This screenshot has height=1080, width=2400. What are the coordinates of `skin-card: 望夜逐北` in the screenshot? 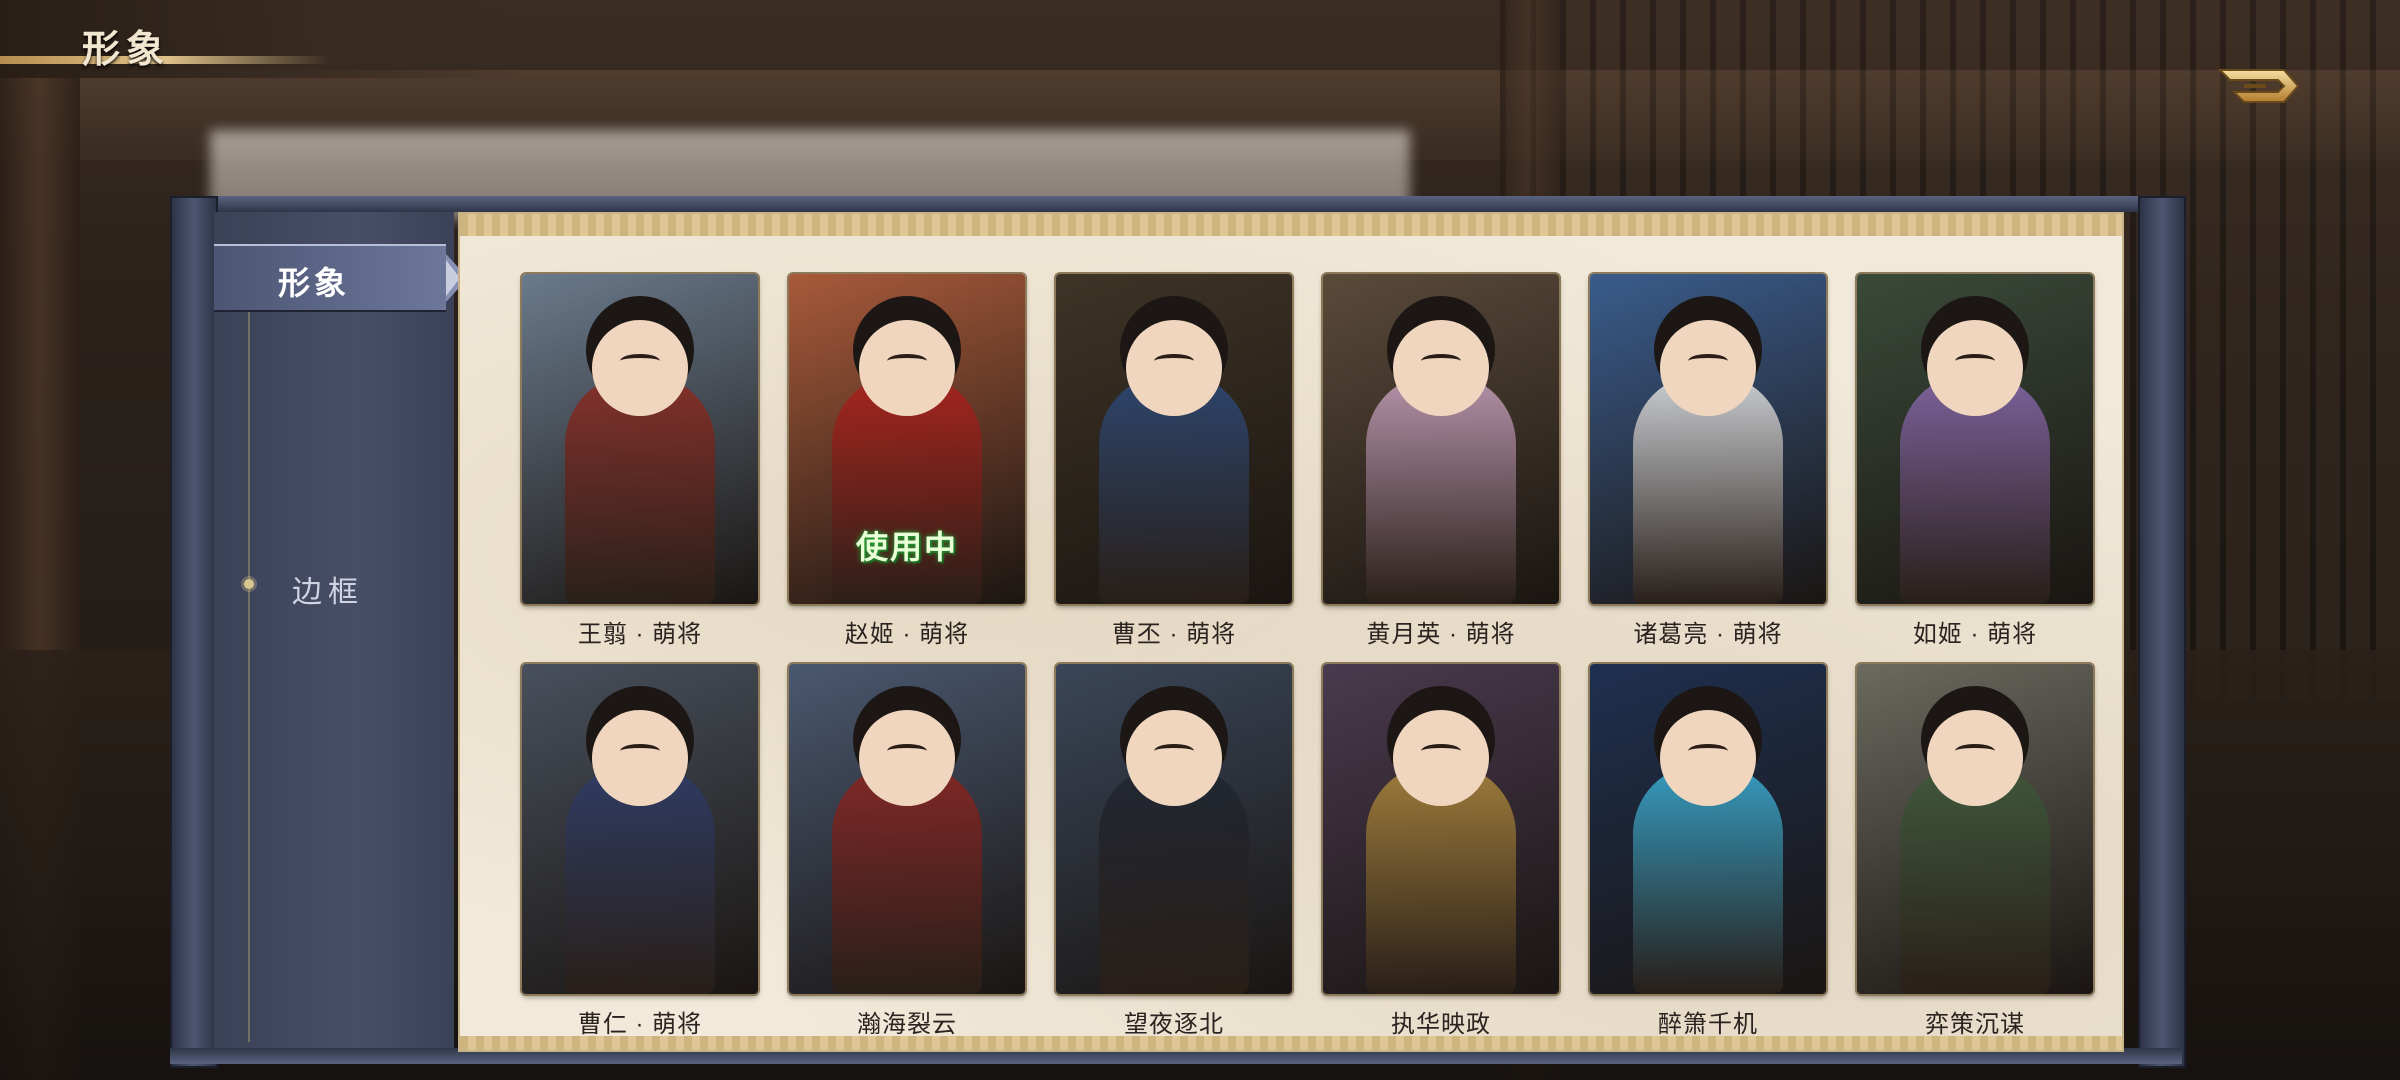 It's located at (1174, 851).